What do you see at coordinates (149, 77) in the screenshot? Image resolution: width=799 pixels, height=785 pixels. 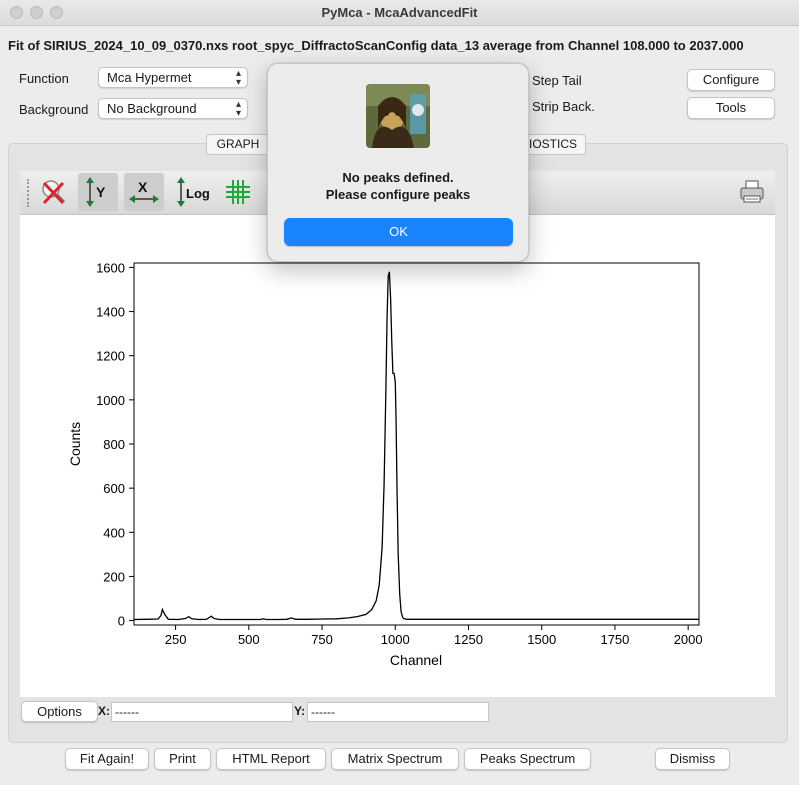 I see `function-select-value: Mca Hypermet` at bounding box center [149, 77].